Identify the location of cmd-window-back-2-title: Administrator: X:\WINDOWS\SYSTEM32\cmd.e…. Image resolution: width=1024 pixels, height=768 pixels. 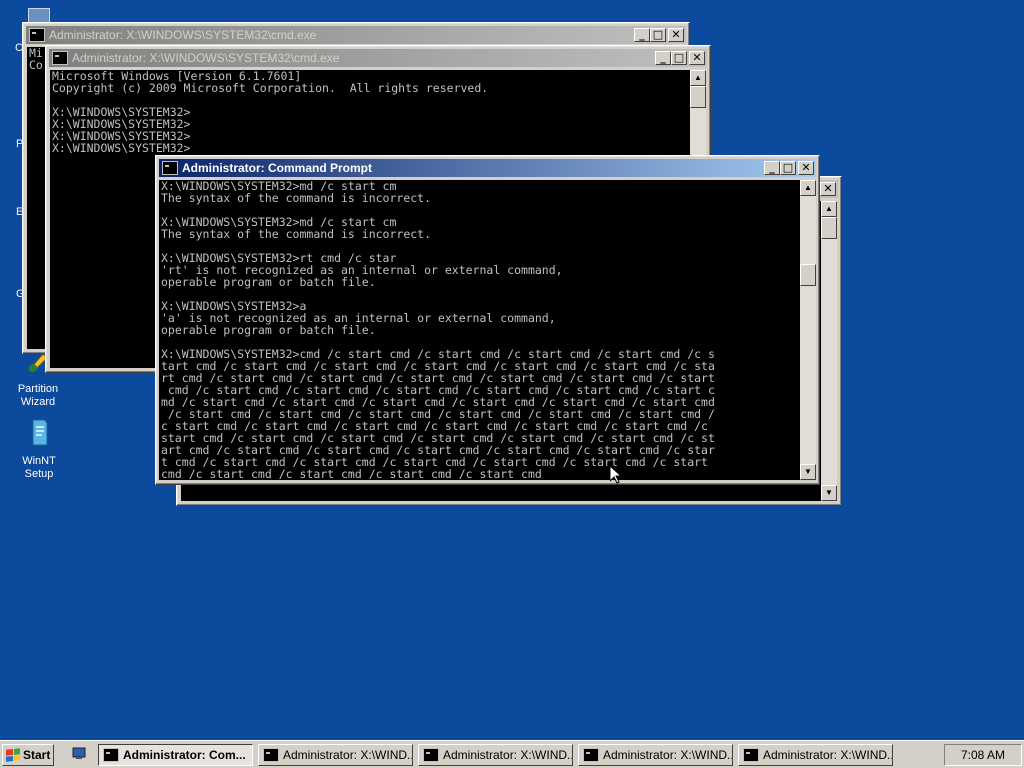
(206, 58).